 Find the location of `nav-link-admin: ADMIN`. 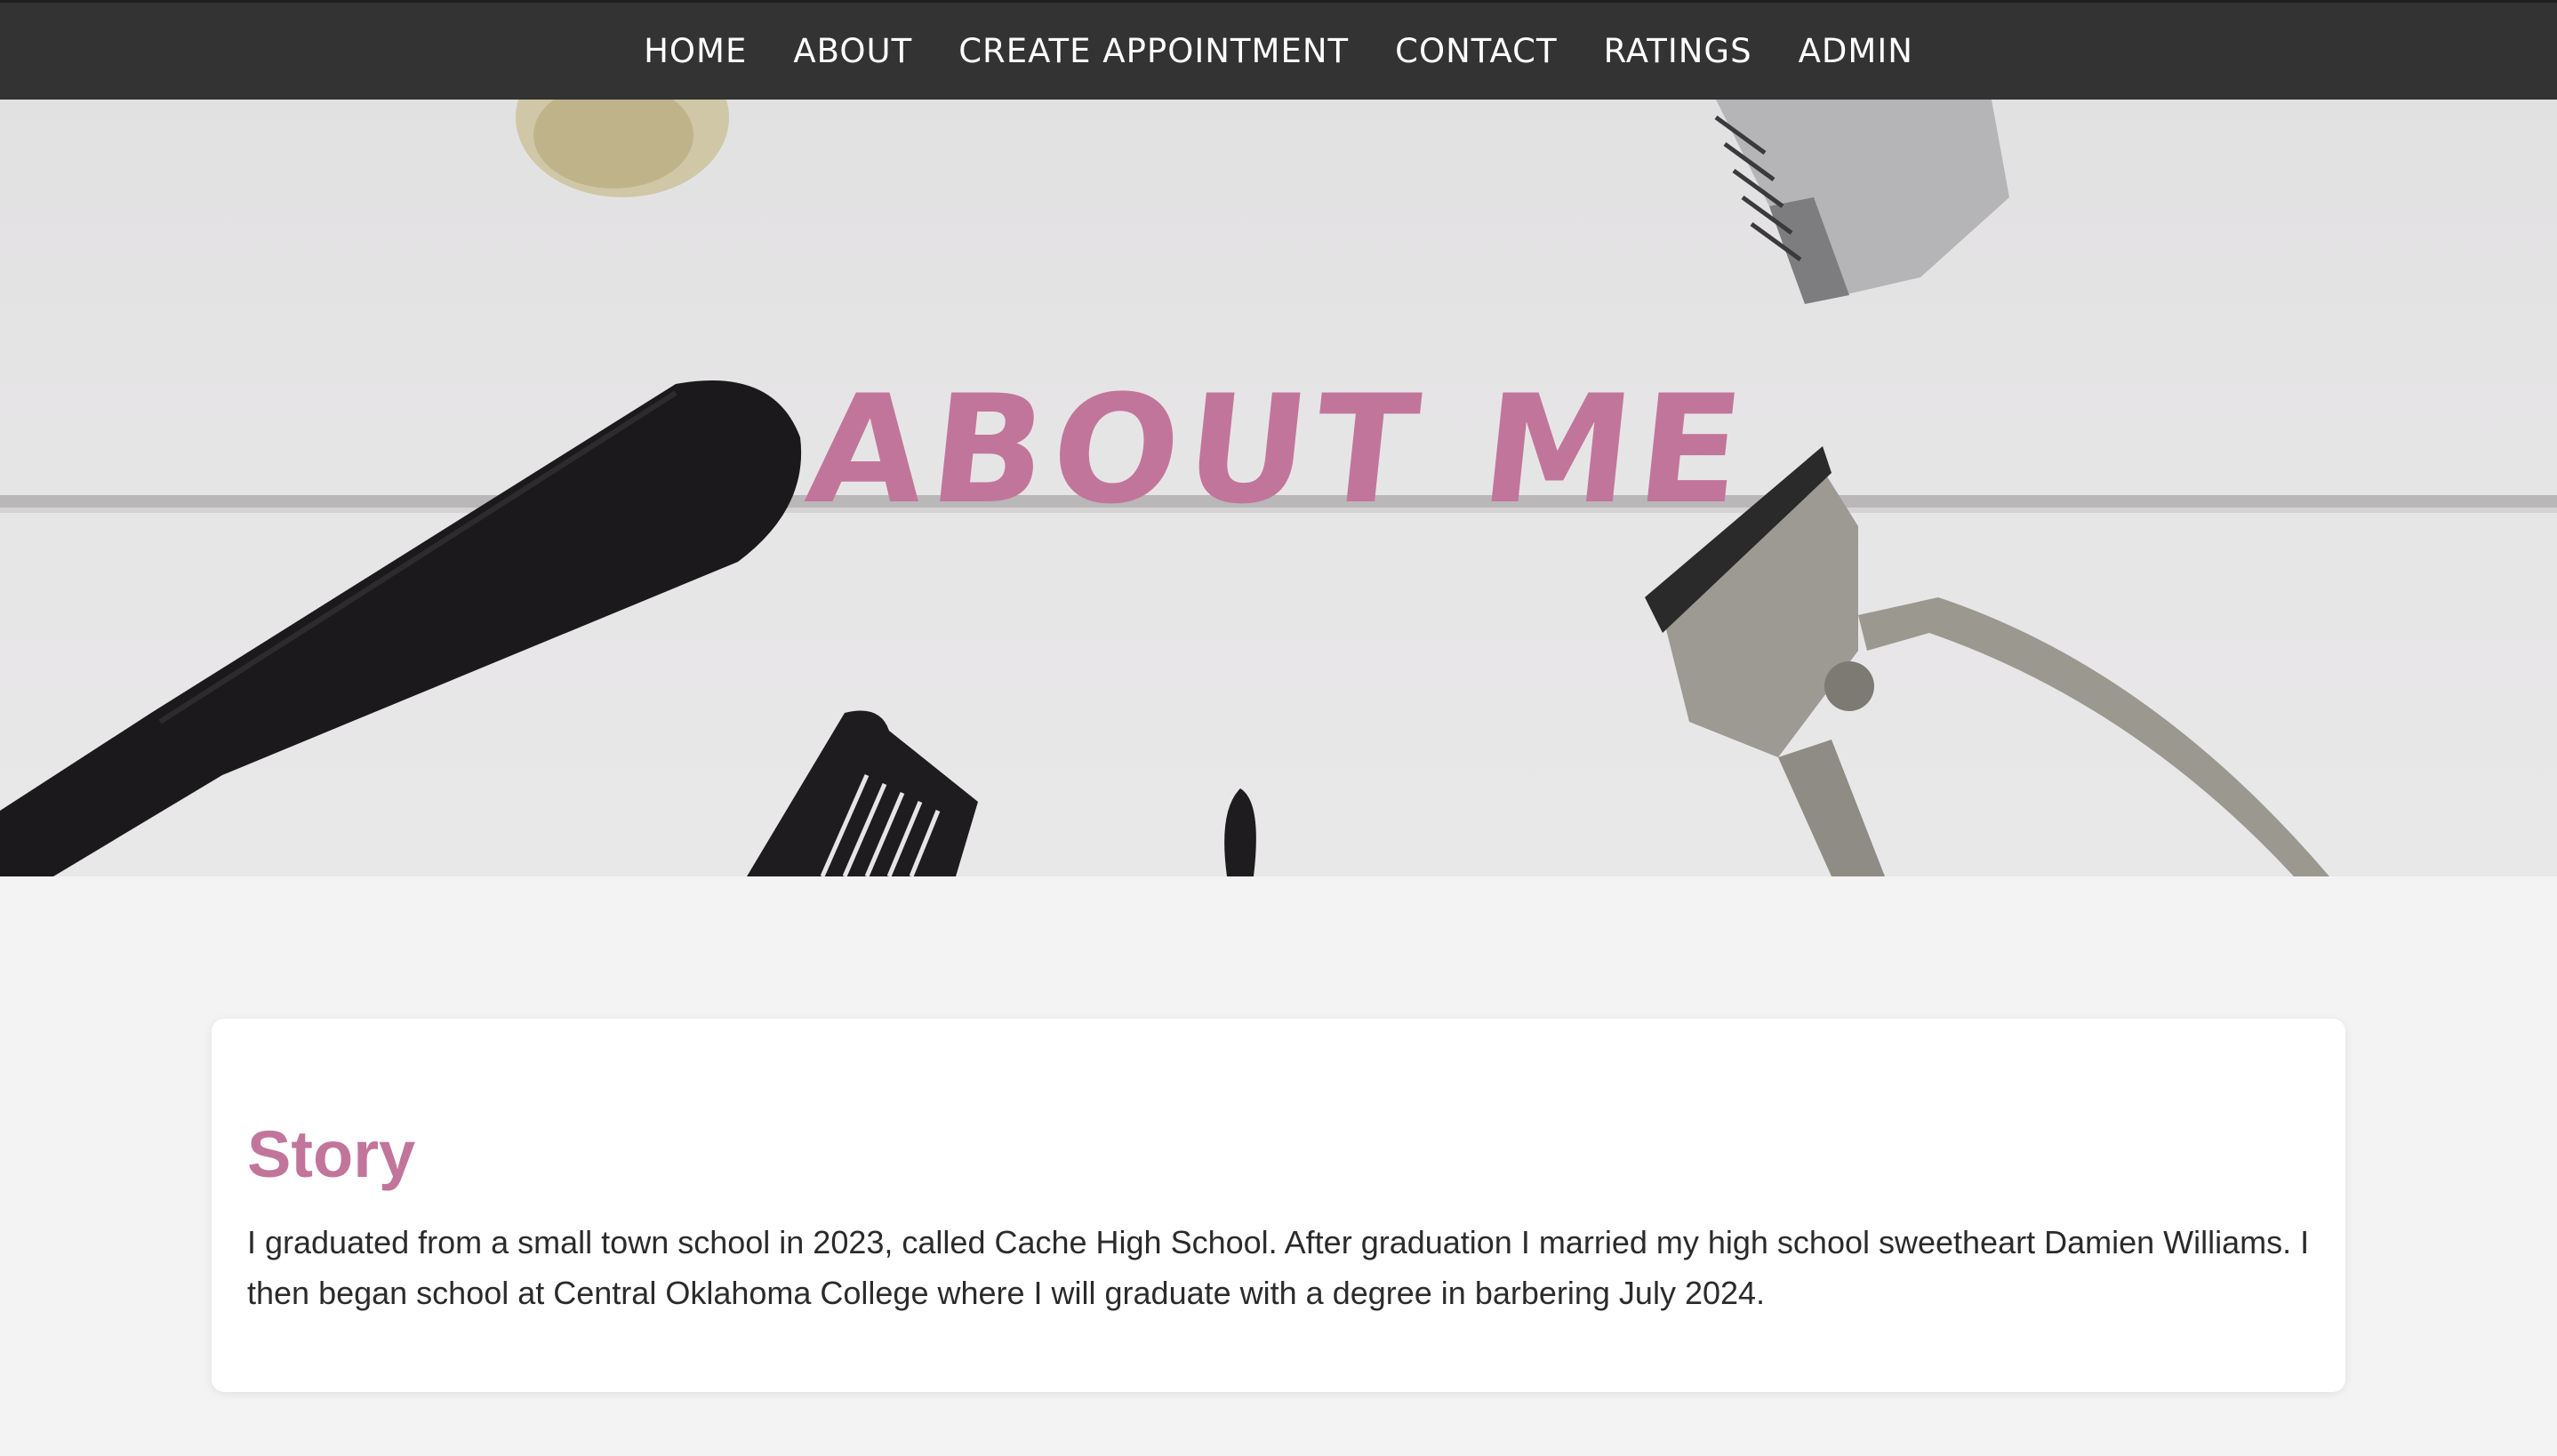

nav-link-admin: ADMIN is located at coordinates (1856, 51).